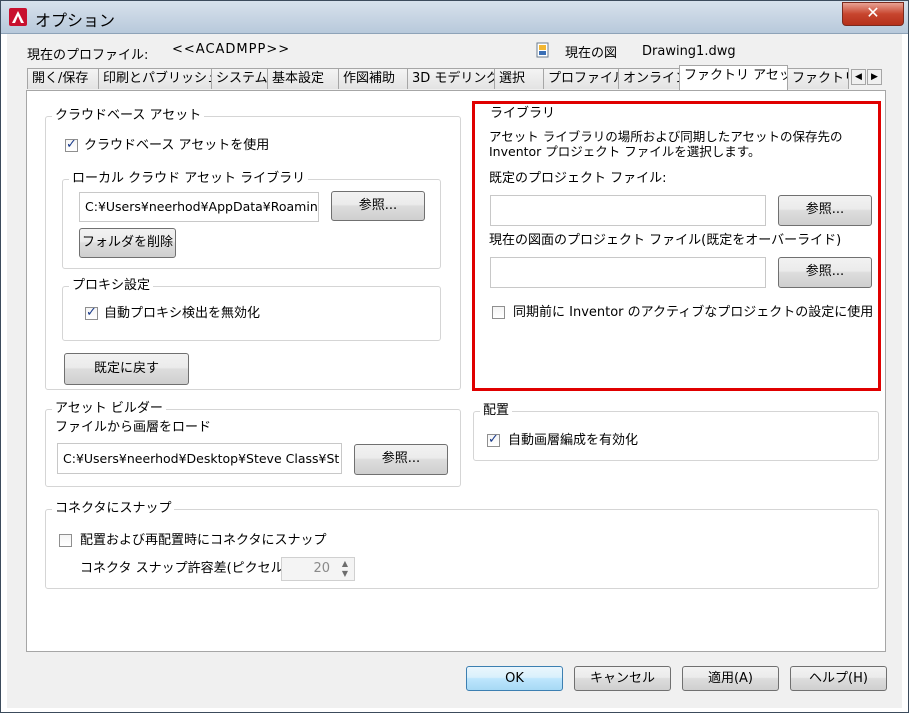  Describe the element at coordinates (514, 678) in the screenshot. I see `ok-button: OK` at that location.